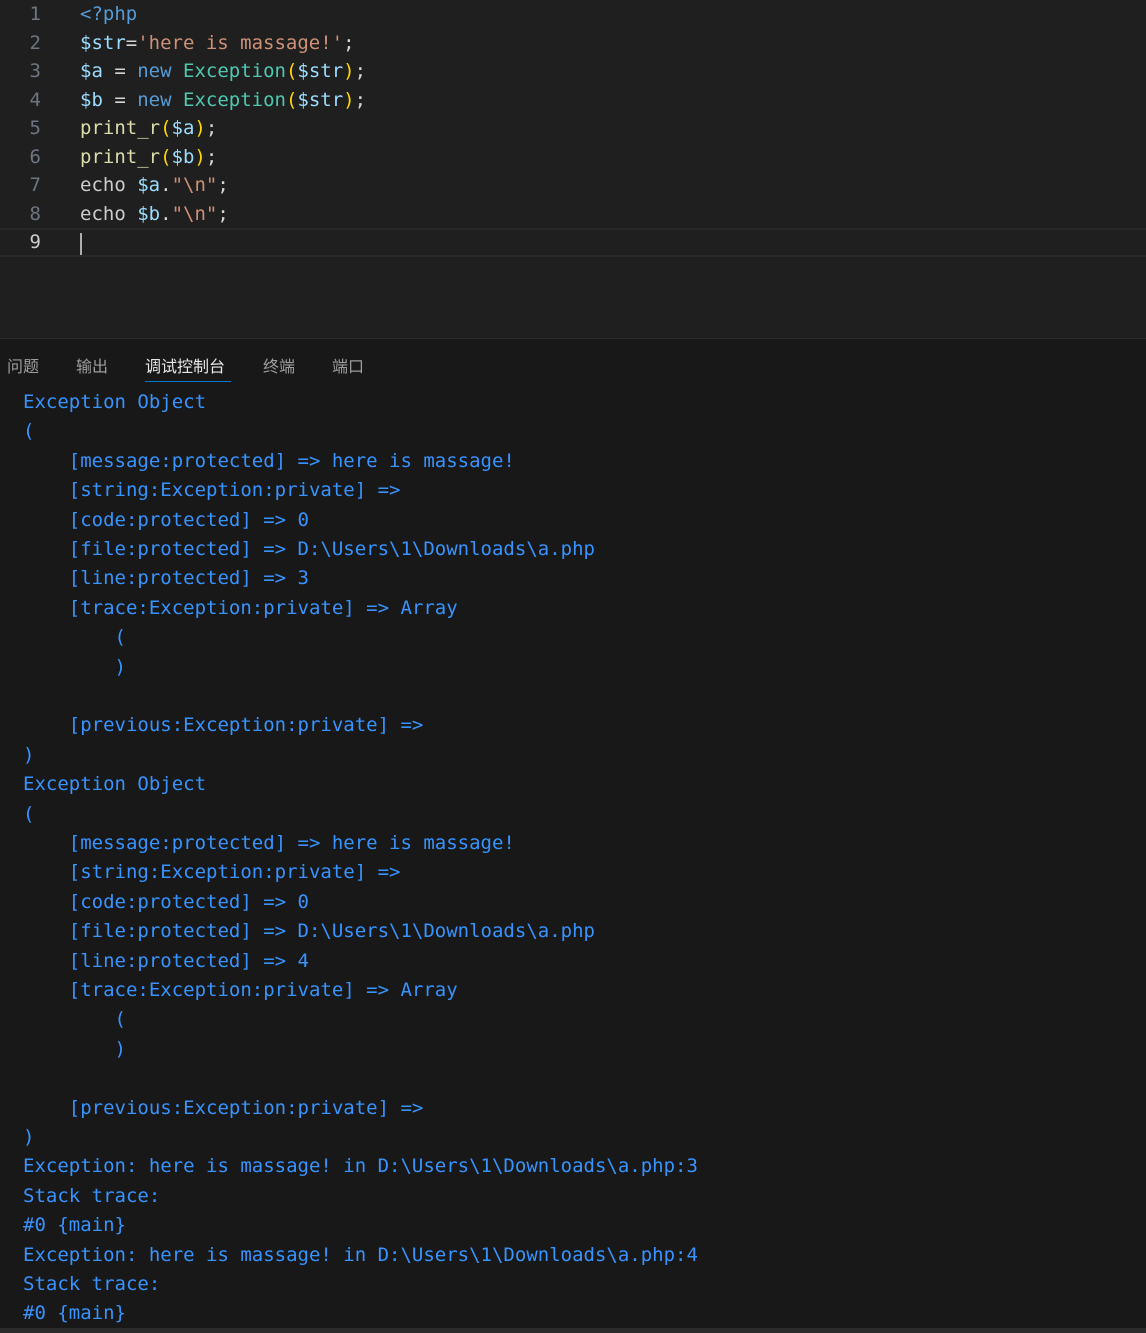 The image size is (1146, 1333). What do you see at coordinates (212, 872) in the screenshot?
I see `console-line: [string:Exception:private] =>` at bounding box center [212, 872].